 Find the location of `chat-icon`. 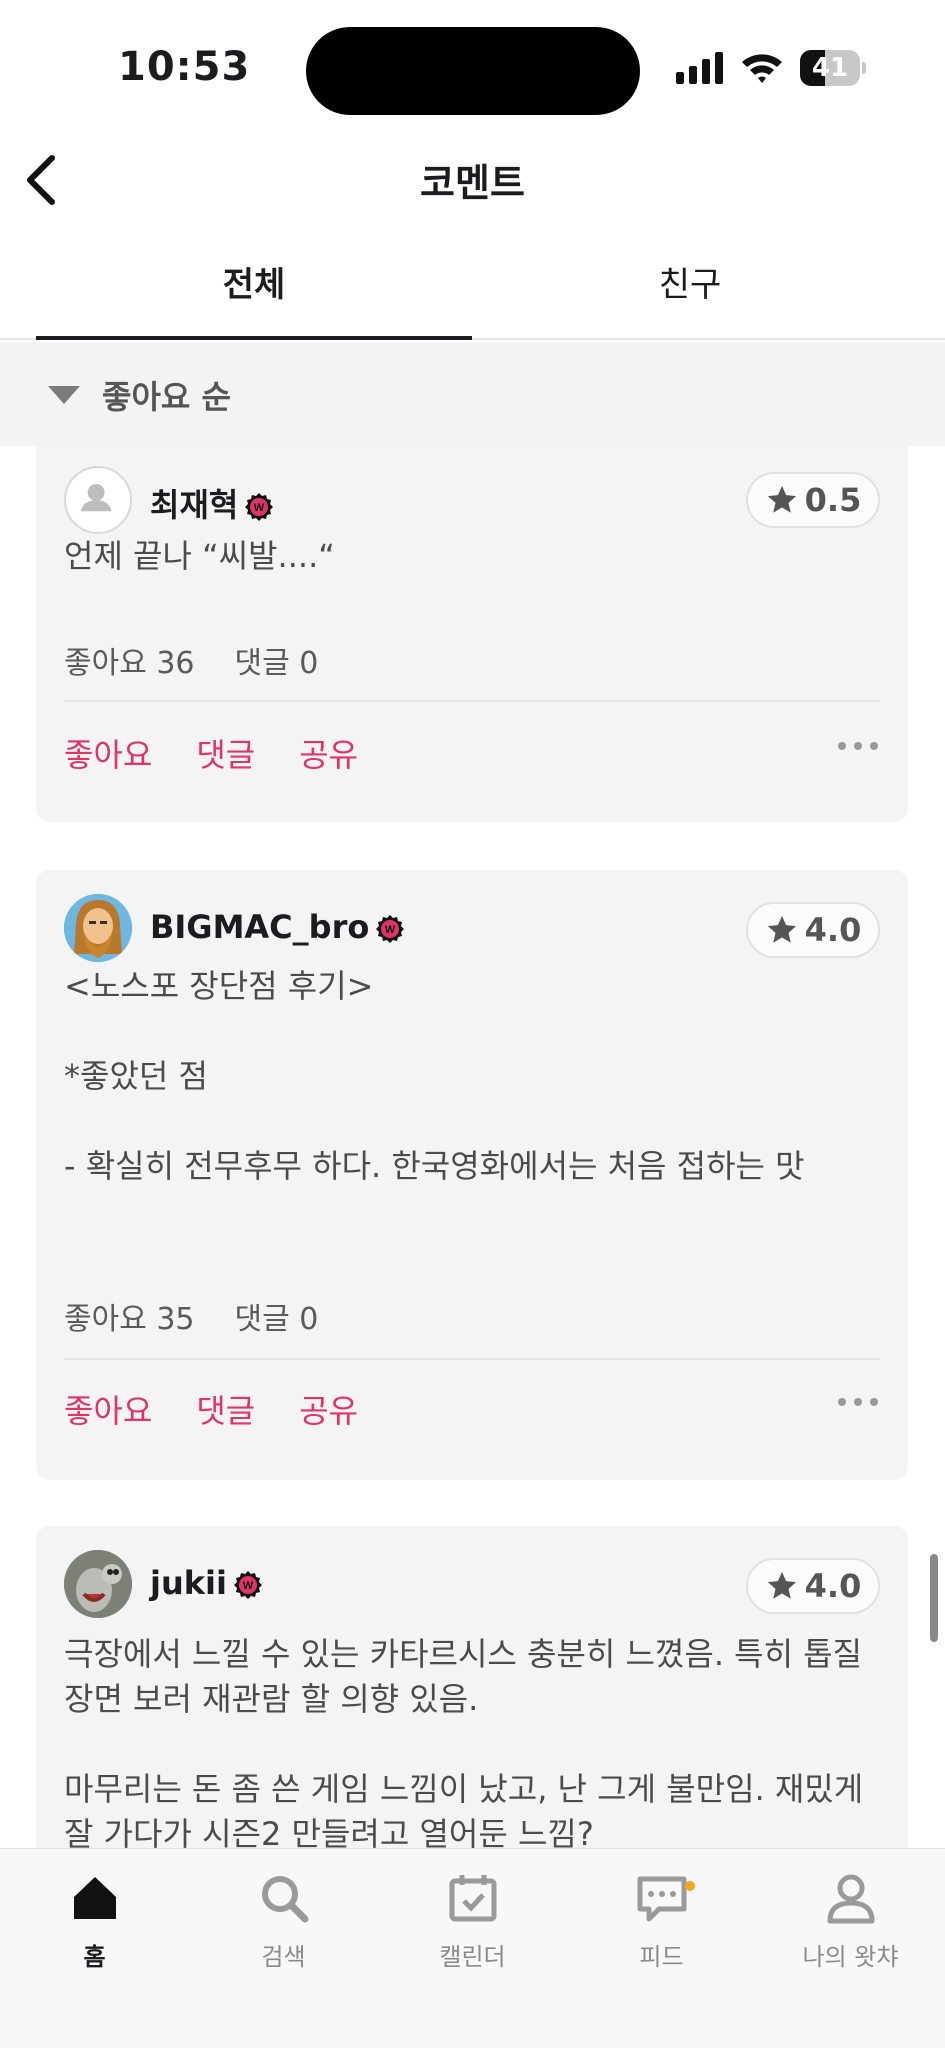

chat-icon is located at coordinates (661, 1899).